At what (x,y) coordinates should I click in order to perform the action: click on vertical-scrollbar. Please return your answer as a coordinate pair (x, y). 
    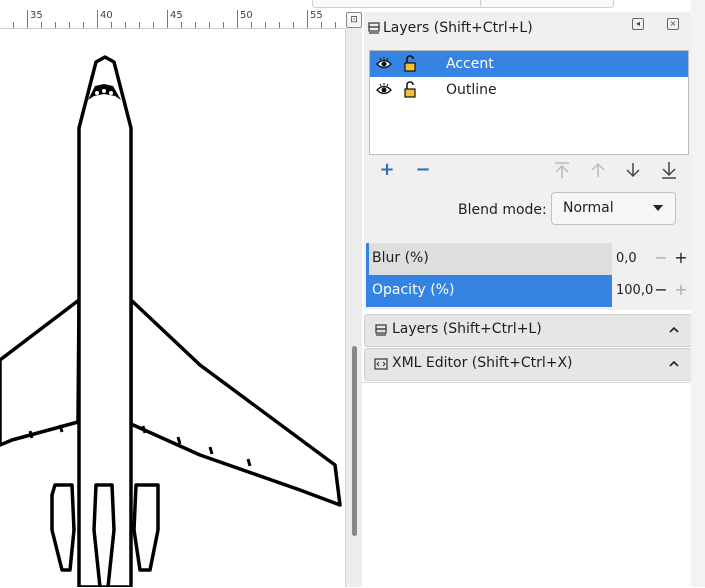
    Looking at the image, I should click on (353, 307).